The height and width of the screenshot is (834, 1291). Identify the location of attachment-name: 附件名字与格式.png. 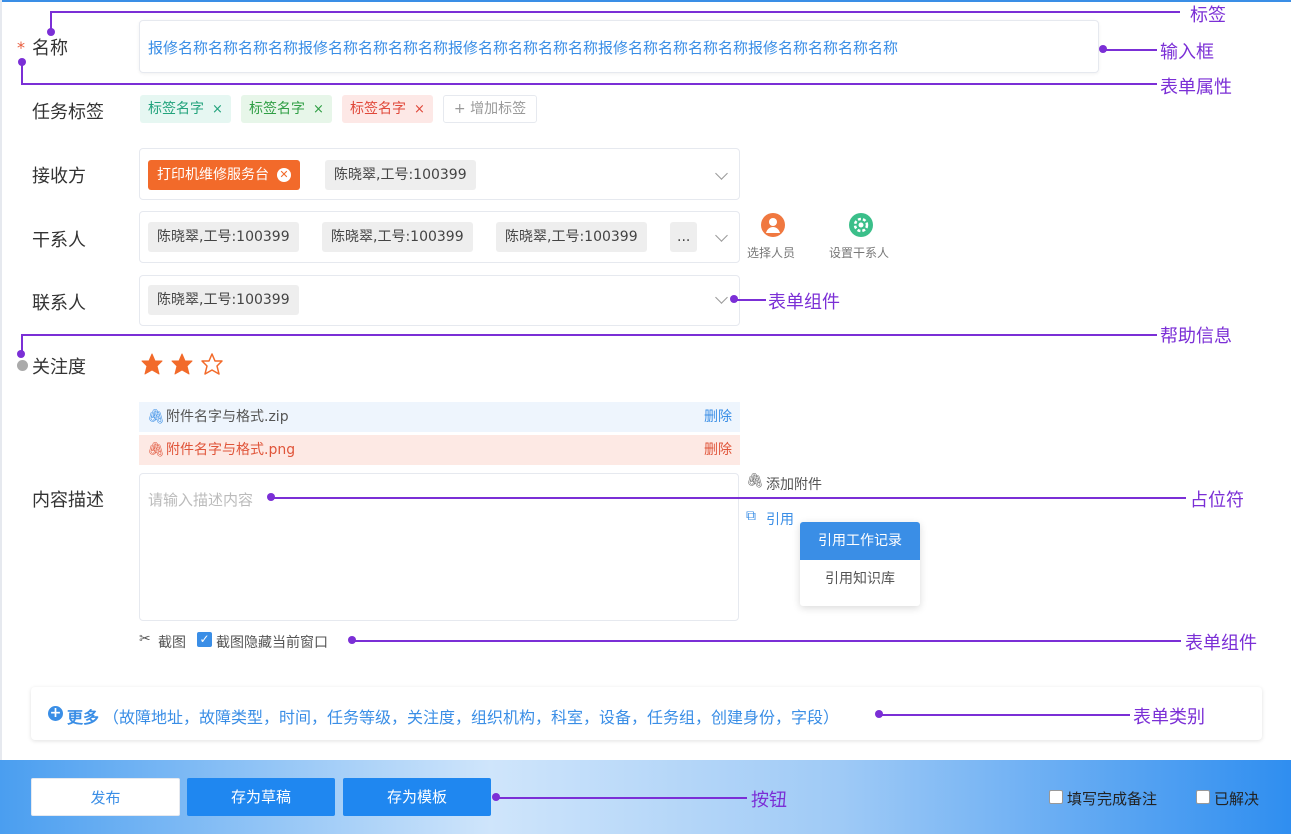
(230, 450).